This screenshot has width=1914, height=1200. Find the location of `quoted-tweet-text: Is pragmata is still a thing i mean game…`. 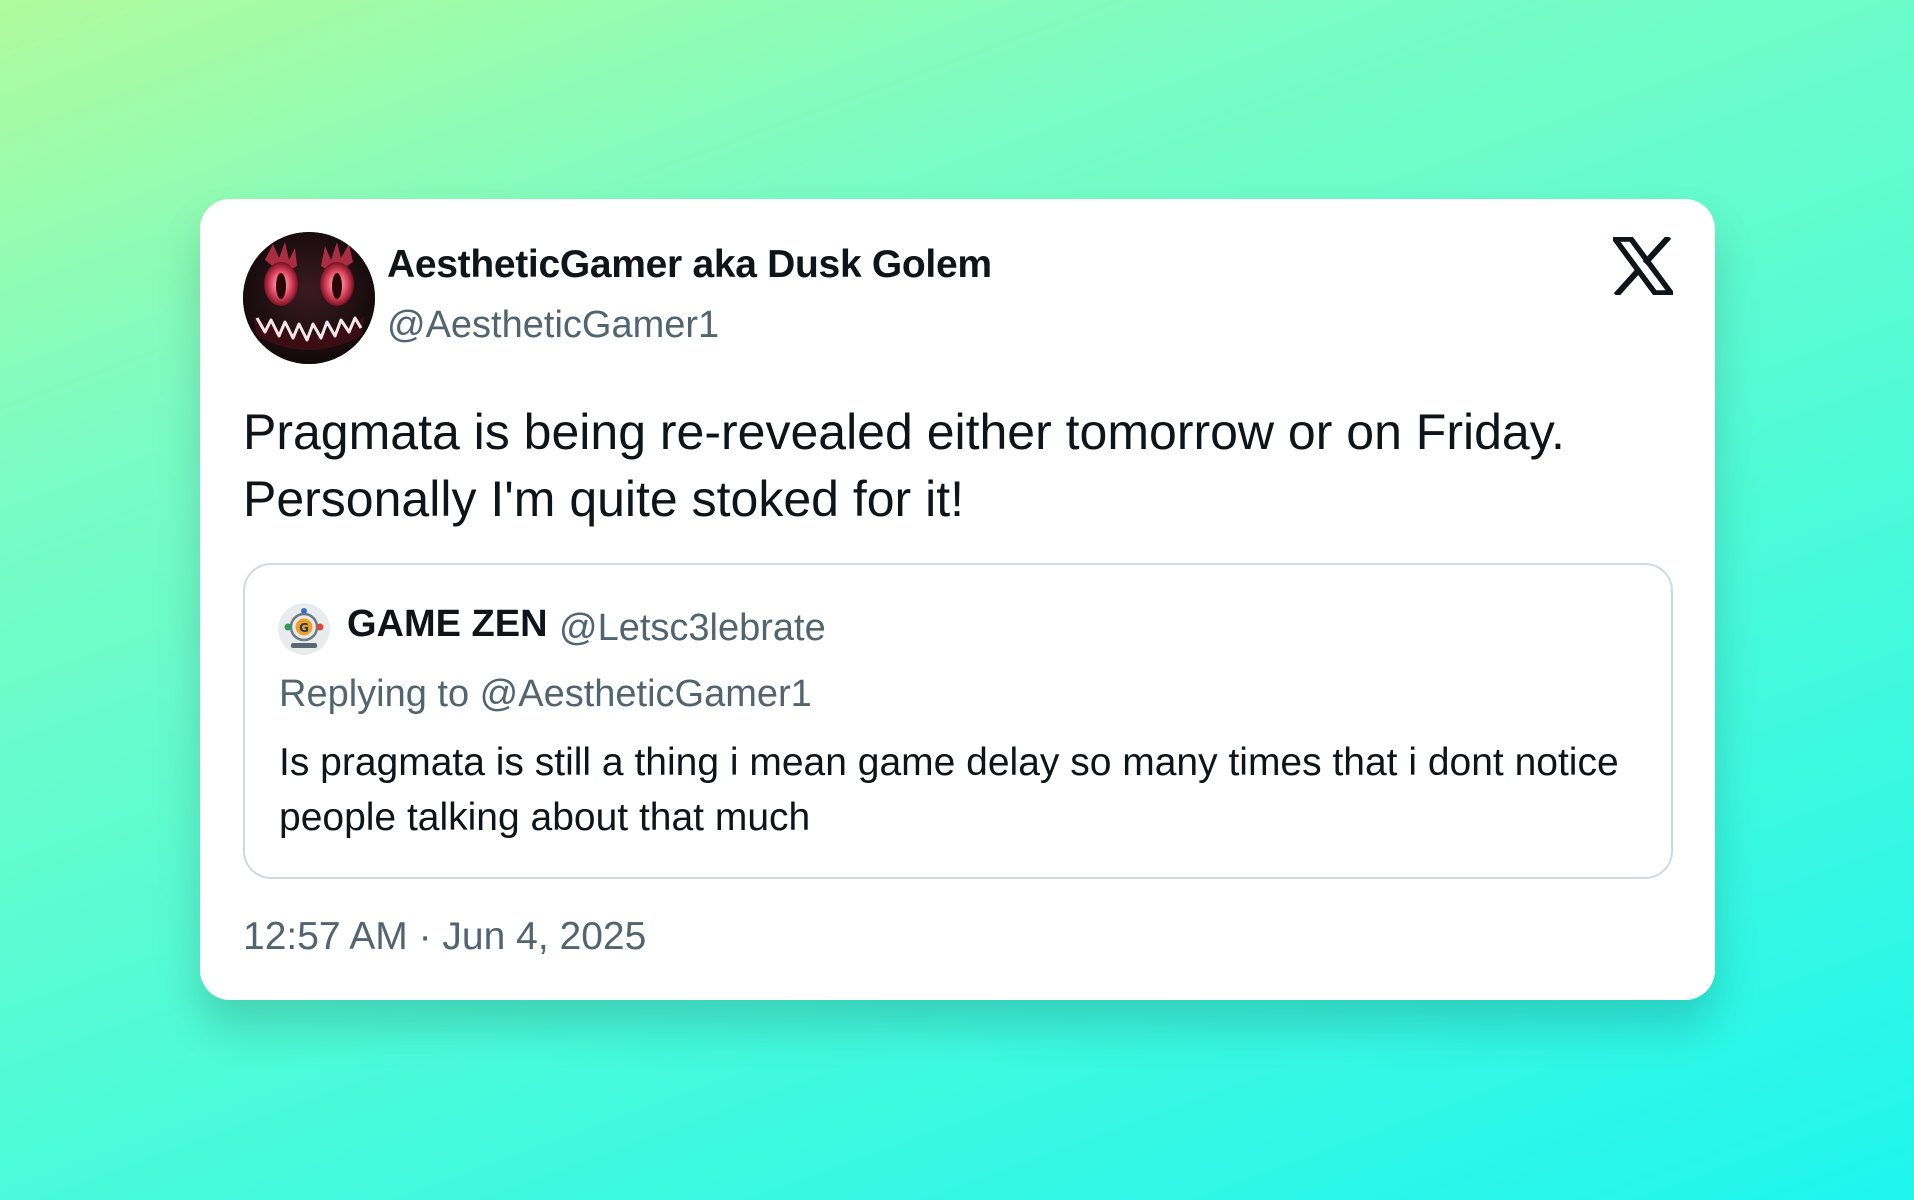

quoted-tweet-text: Is pragmata is still a thing i mean game… is located at coordinates (949, 790).